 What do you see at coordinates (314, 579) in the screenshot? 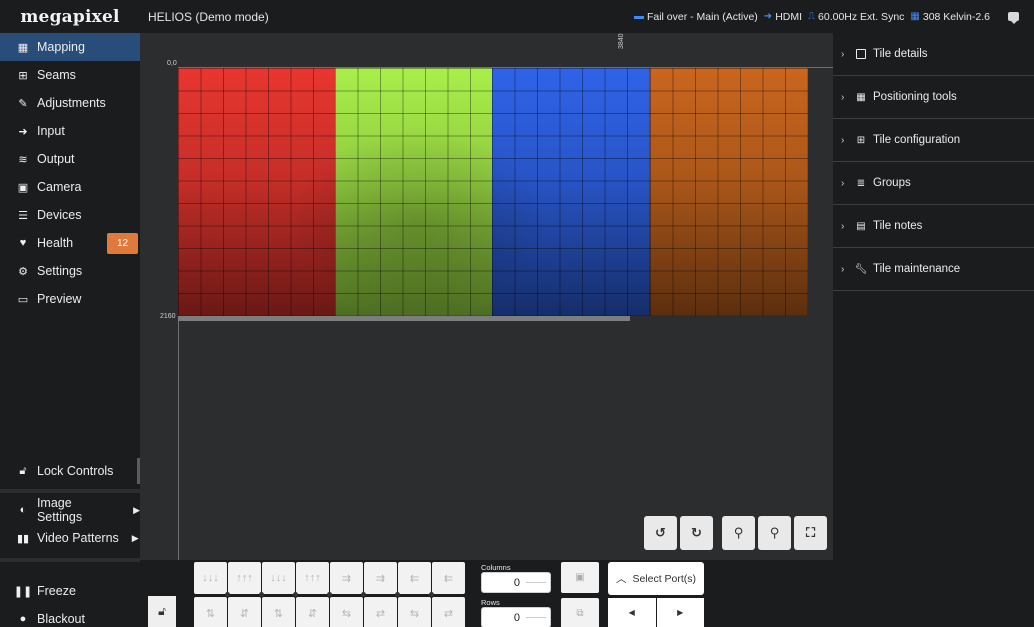
I see `pattern-columns-up-reverse-button: ↑↑↑` at bounding box center [314, 579].